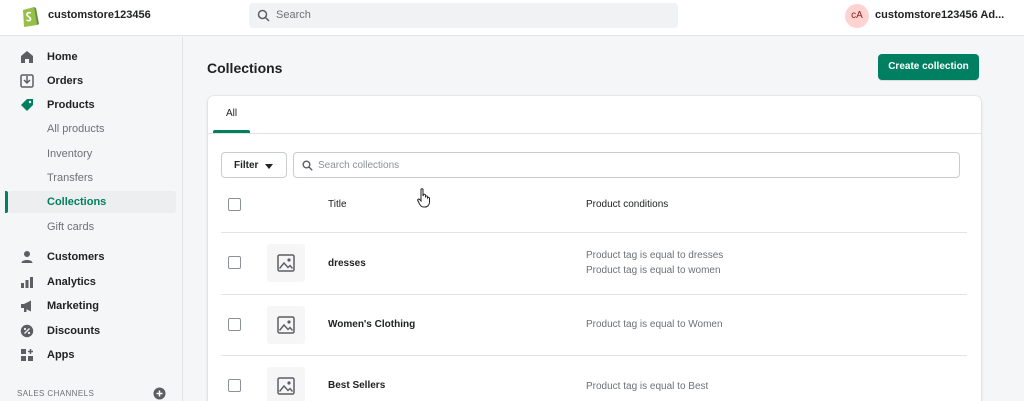  What do you see at coordinates (70, 178) in the screenshot?
I see `sidebar-item-label: Transfers` at bounding box center [70, 178].